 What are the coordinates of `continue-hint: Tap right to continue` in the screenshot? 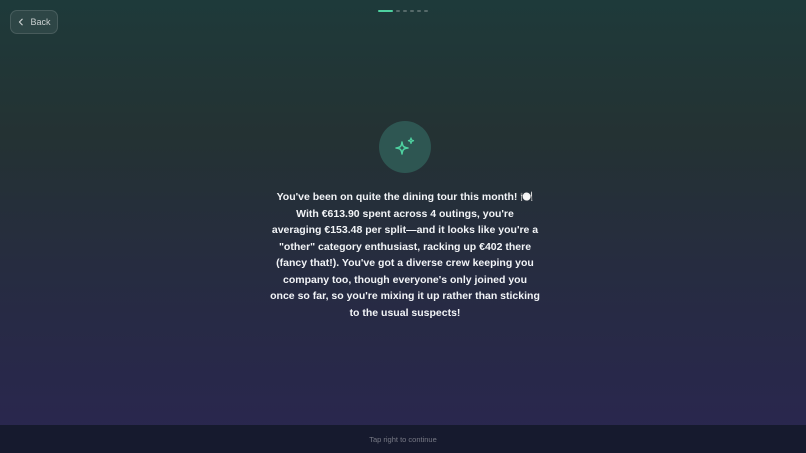 It's located at (403, 439).